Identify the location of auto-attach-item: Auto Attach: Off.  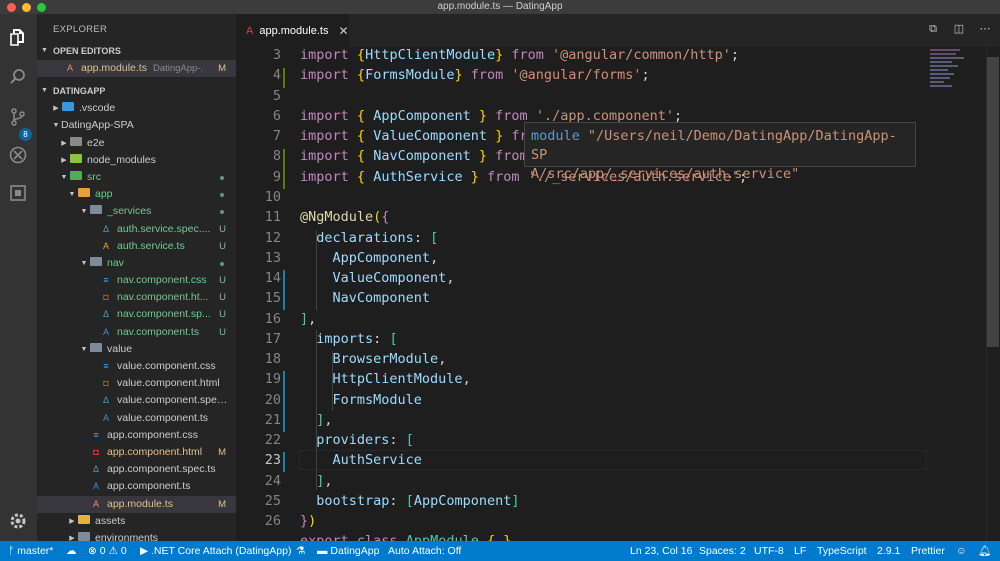
(424, 551).